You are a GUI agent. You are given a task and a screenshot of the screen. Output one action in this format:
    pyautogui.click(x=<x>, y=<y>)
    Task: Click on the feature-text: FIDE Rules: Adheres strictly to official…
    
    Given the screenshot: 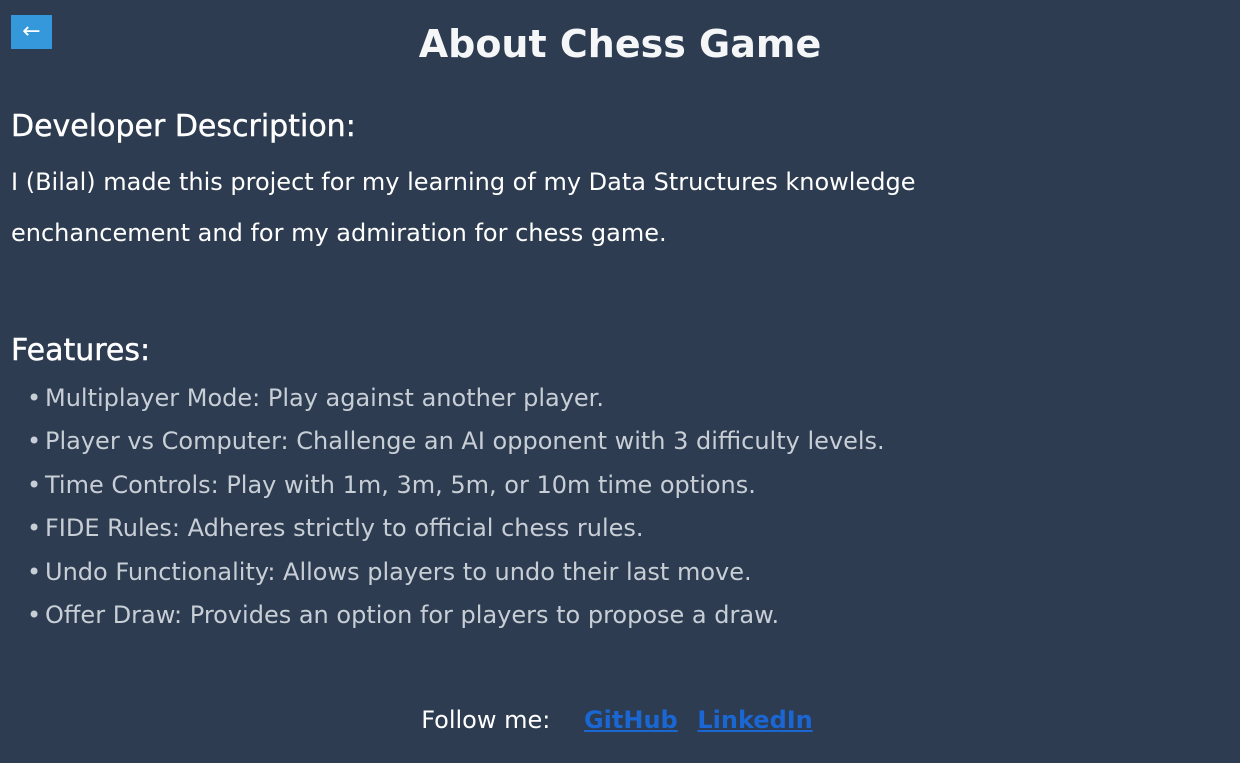 What is the action you would take?
    pyautogui.click(x=344, y=528)
    